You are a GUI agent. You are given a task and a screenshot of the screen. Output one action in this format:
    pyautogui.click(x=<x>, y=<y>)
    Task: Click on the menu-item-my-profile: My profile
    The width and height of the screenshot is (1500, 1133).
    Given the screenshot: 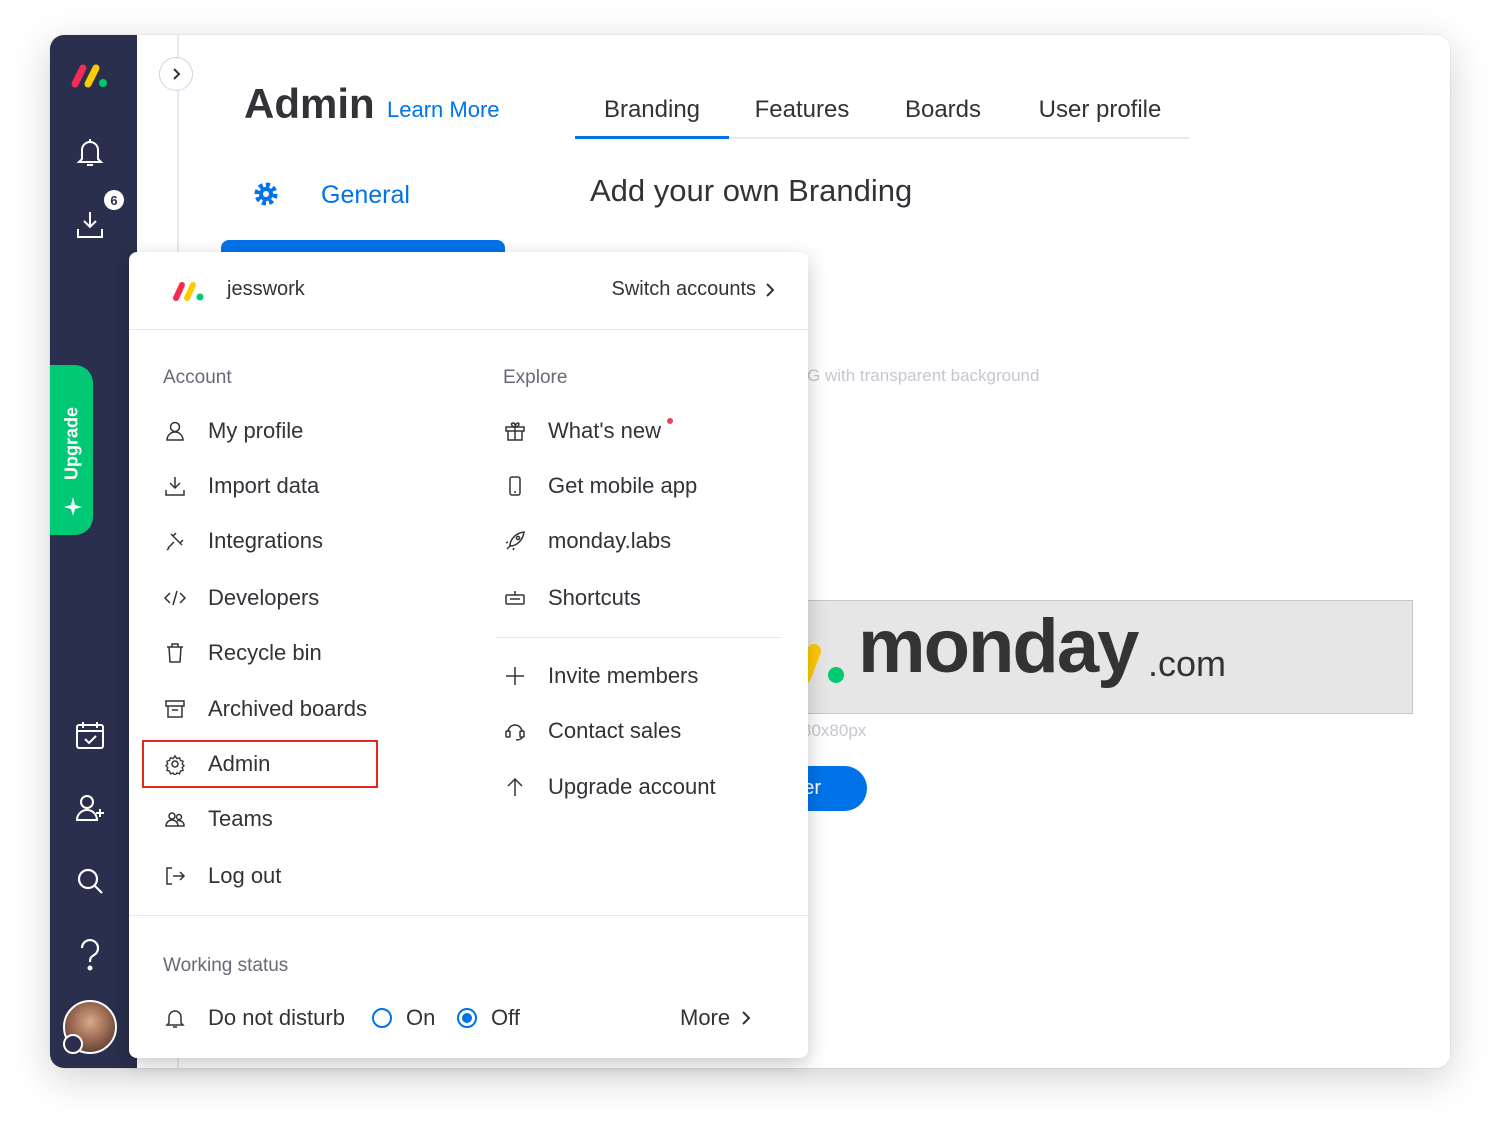 What is the action you would take?
    pyautogui.click(x=233, y=431)
    